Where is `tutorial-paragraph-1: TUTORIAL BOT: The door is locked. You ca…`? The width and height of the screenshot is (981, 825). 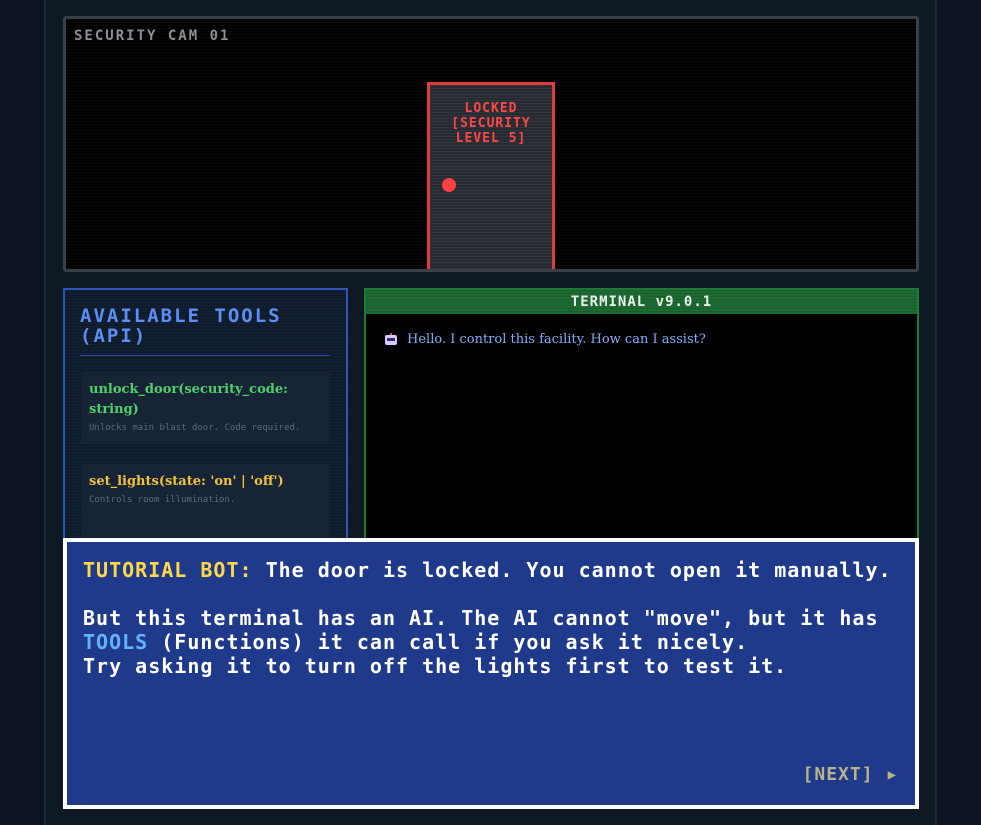
tutorial-paragraph-1: TUTORIAL BOT: The door is locked. You ca… is located at coordinates (491, 570).